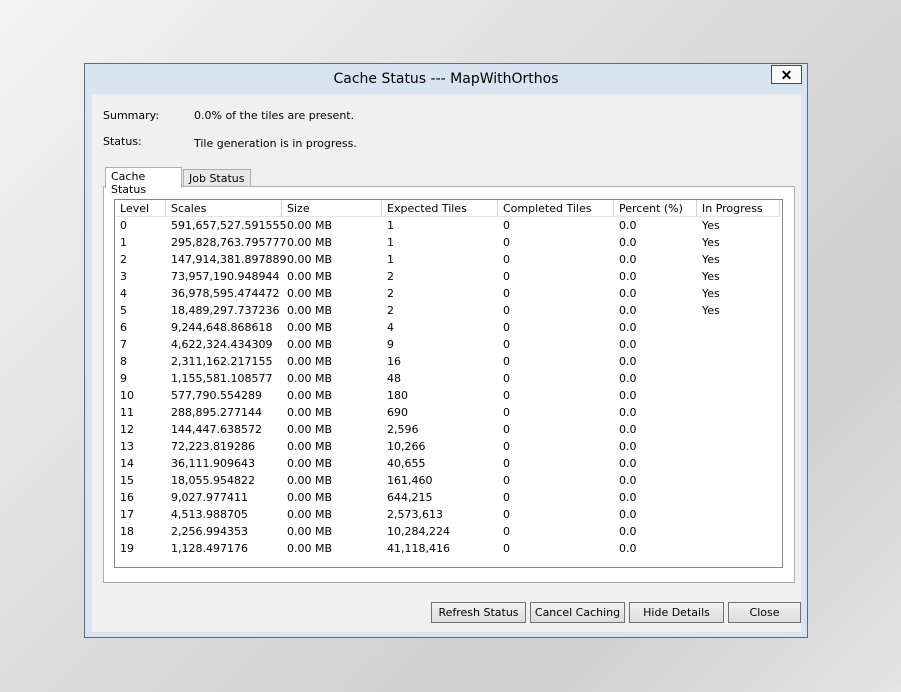 This screenshot has width=901, height=692. I want to click on table-row: 9 1,155,581.108577 0.00 MB 48 0 0.0, so click(448, 378).